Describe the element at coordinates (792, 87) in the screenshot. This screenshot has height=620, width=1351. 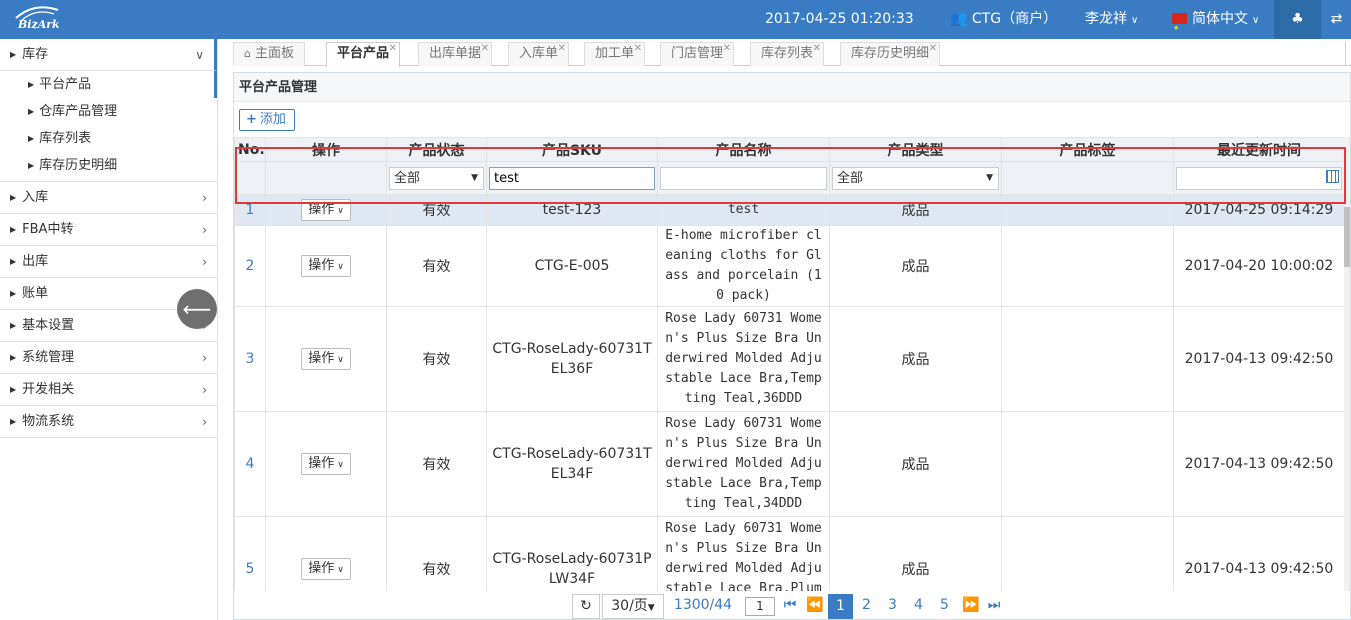
I see `panel-title: 平台产品管理` at that location.